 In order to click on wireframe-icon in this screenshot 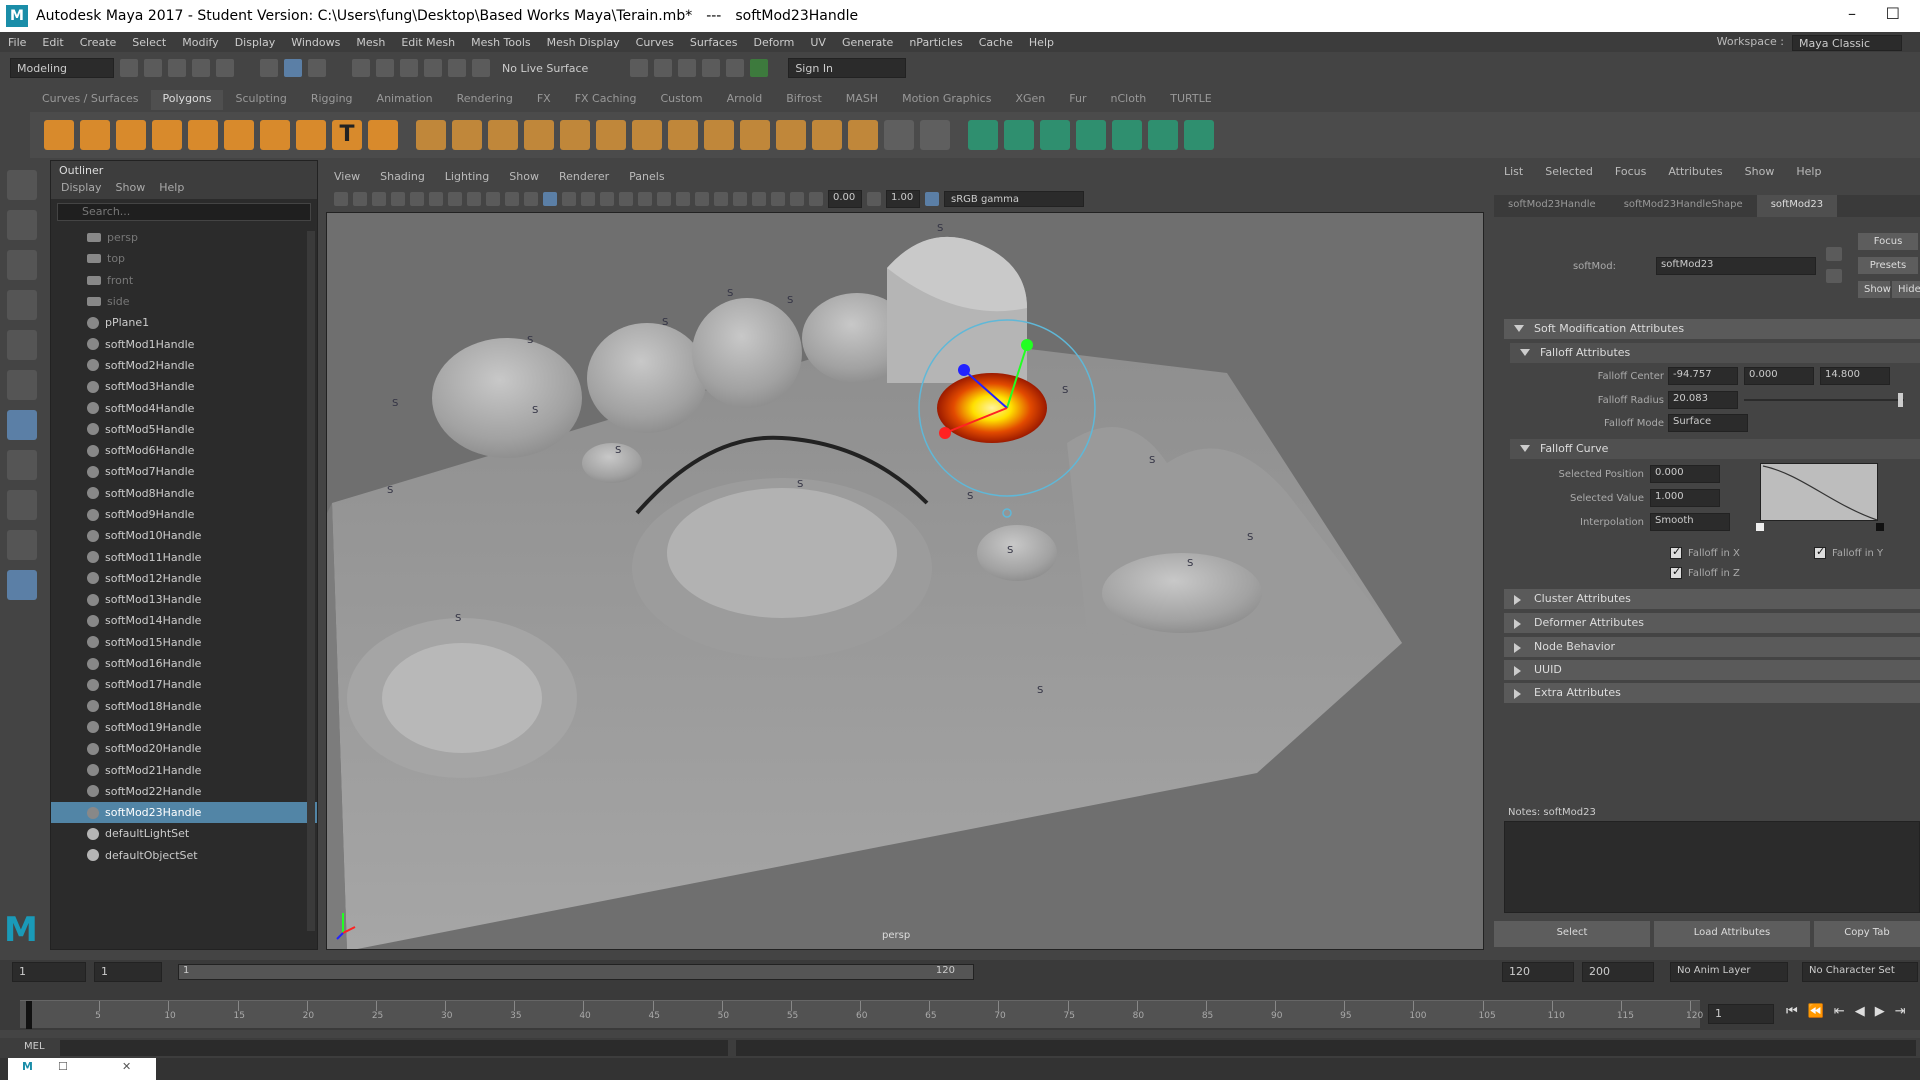, I will do `click(531, 199)`.